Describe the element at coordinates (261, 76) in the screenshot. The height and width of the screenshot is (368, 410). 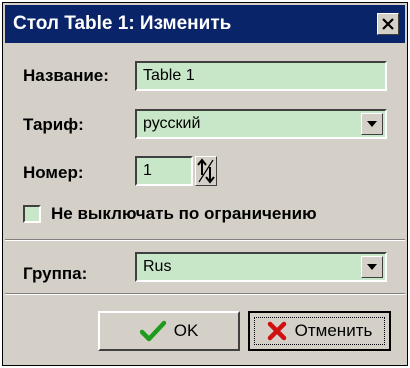
I see `name-input` at that location.